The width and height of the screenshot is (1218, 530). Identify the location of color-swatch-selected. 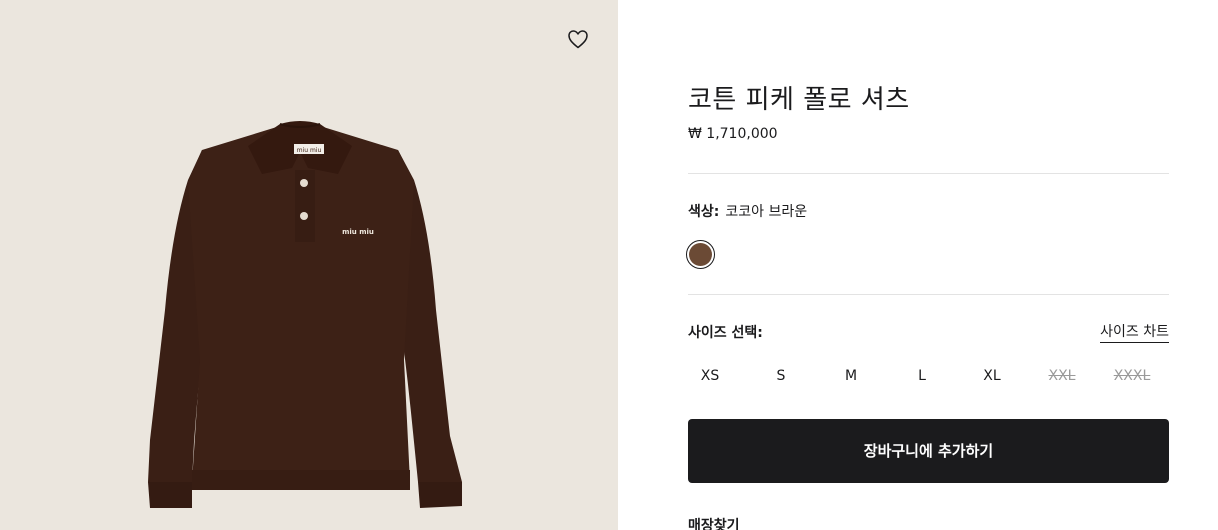
(700, 254).